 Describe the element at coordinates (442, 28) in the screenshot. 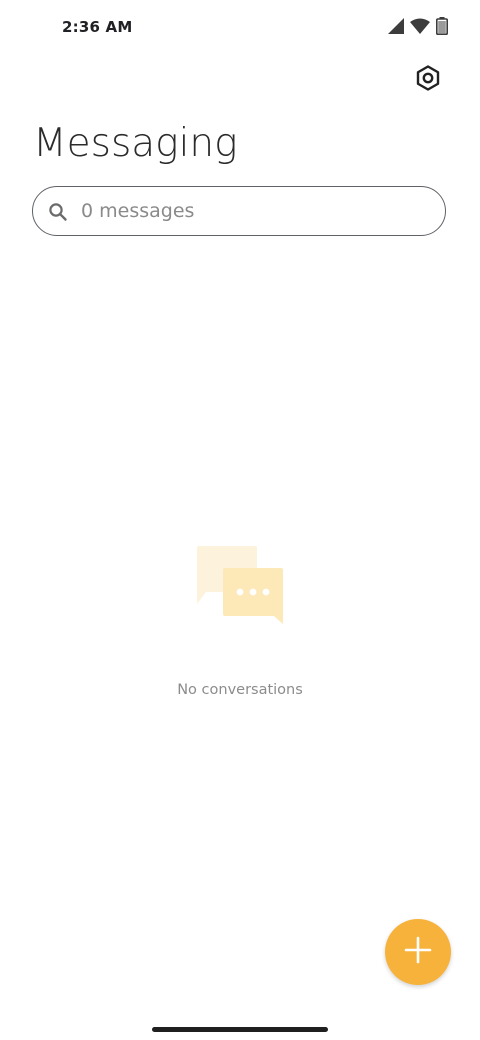

I see `battery-icon` at that location.